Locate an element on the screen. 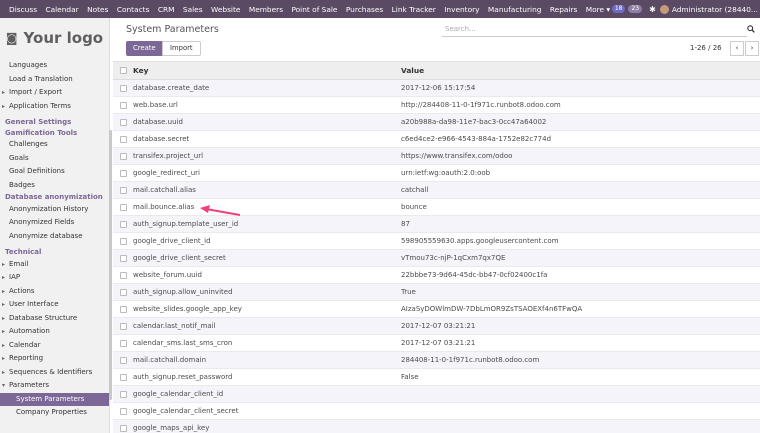 This screenshot has height=433, width=760. sidebar-item-database-structure: Database Structure is located at coordinates (54, 319).